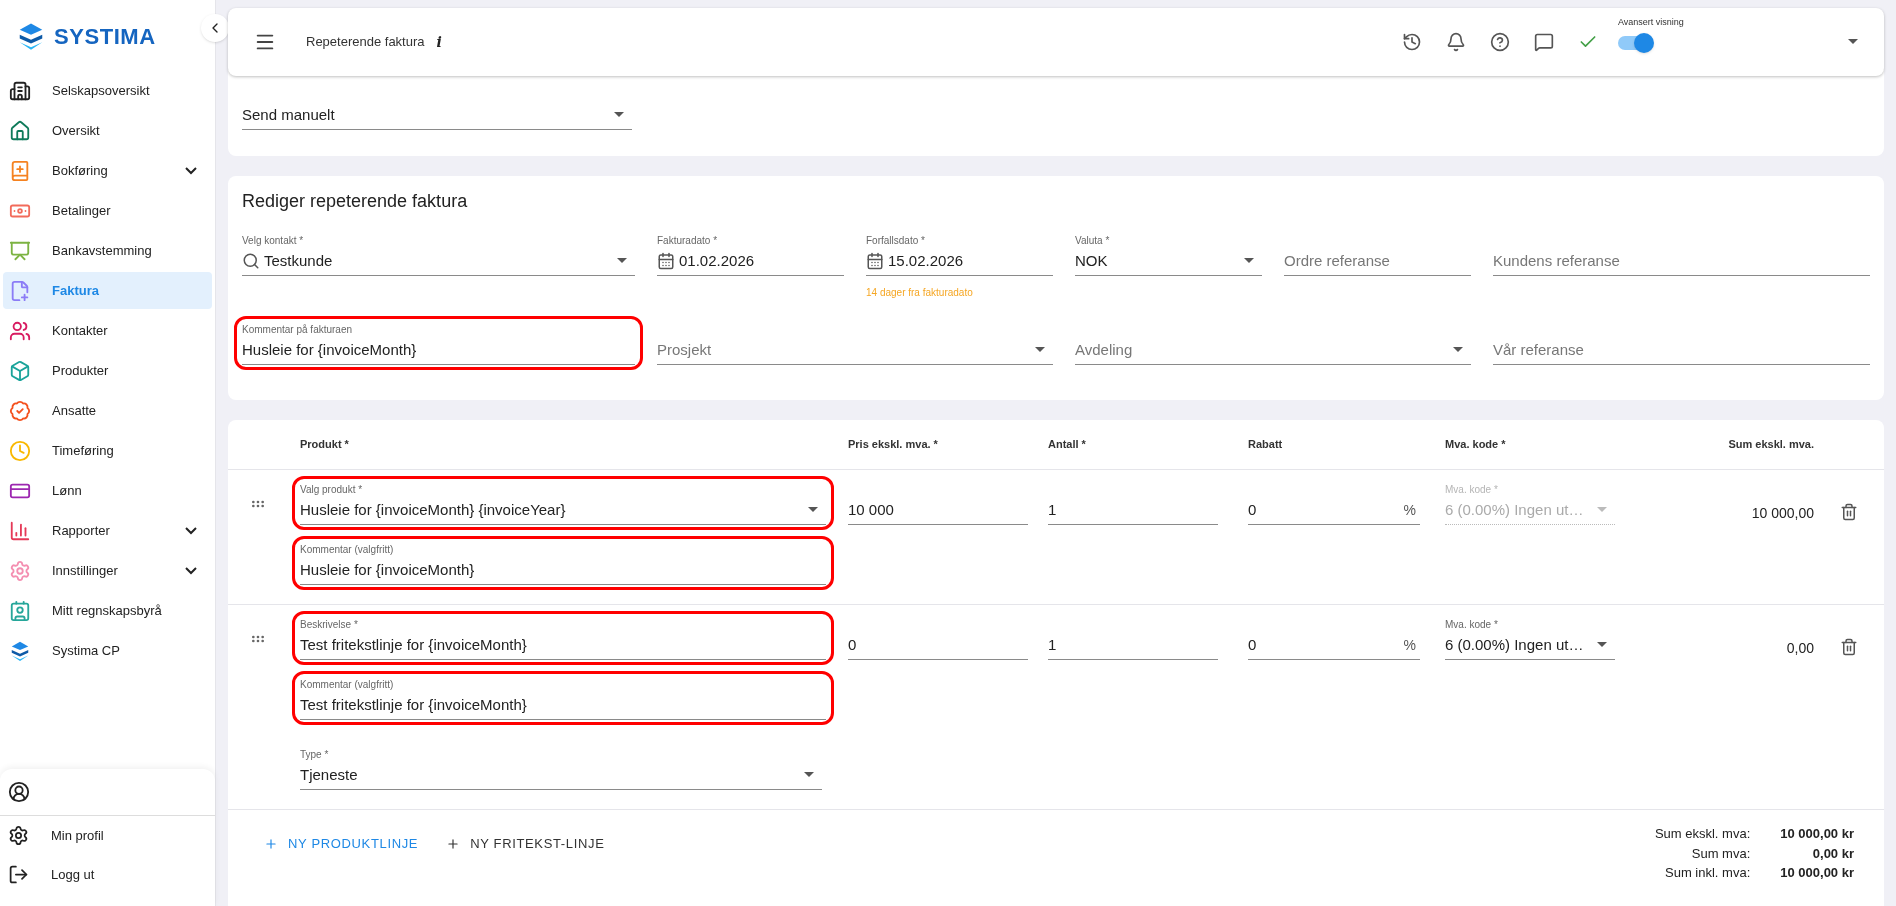 This screenshot has height=906, width=1896. I want to click on section-title: Rediger repeterende faktura, so click(355, 201).